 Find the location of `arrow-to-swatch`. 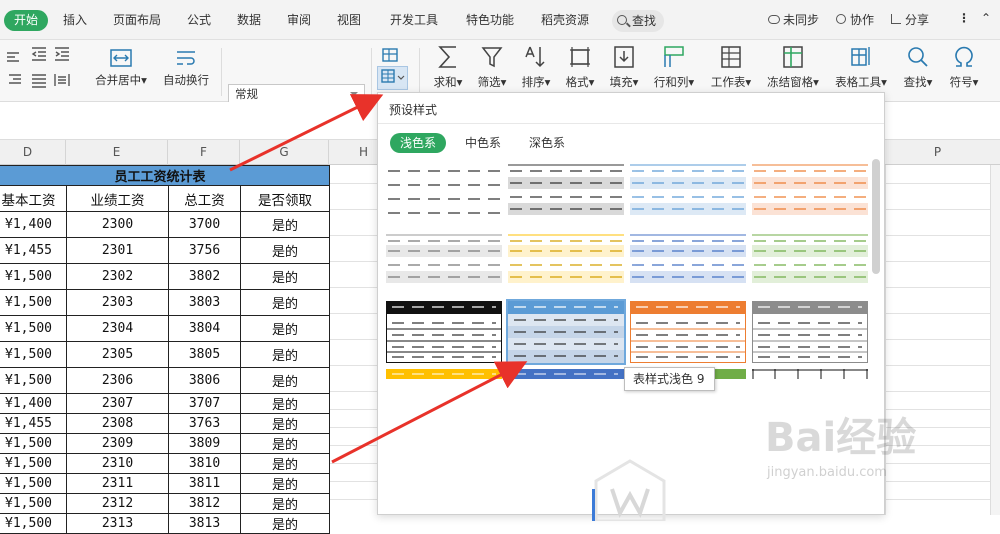

arrow-to-swatch is located at coordinates (429, 412).